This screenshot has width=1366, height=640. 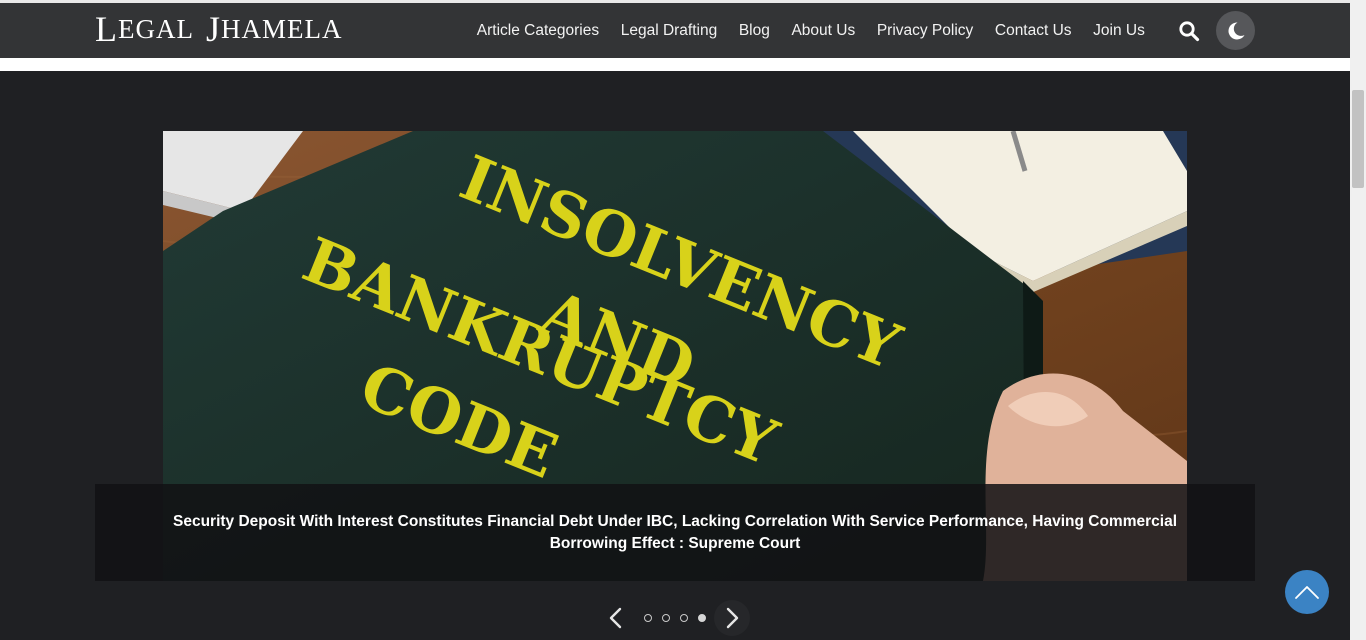 I want to click on logo-initial-j: J, so click(x=213, y=29).